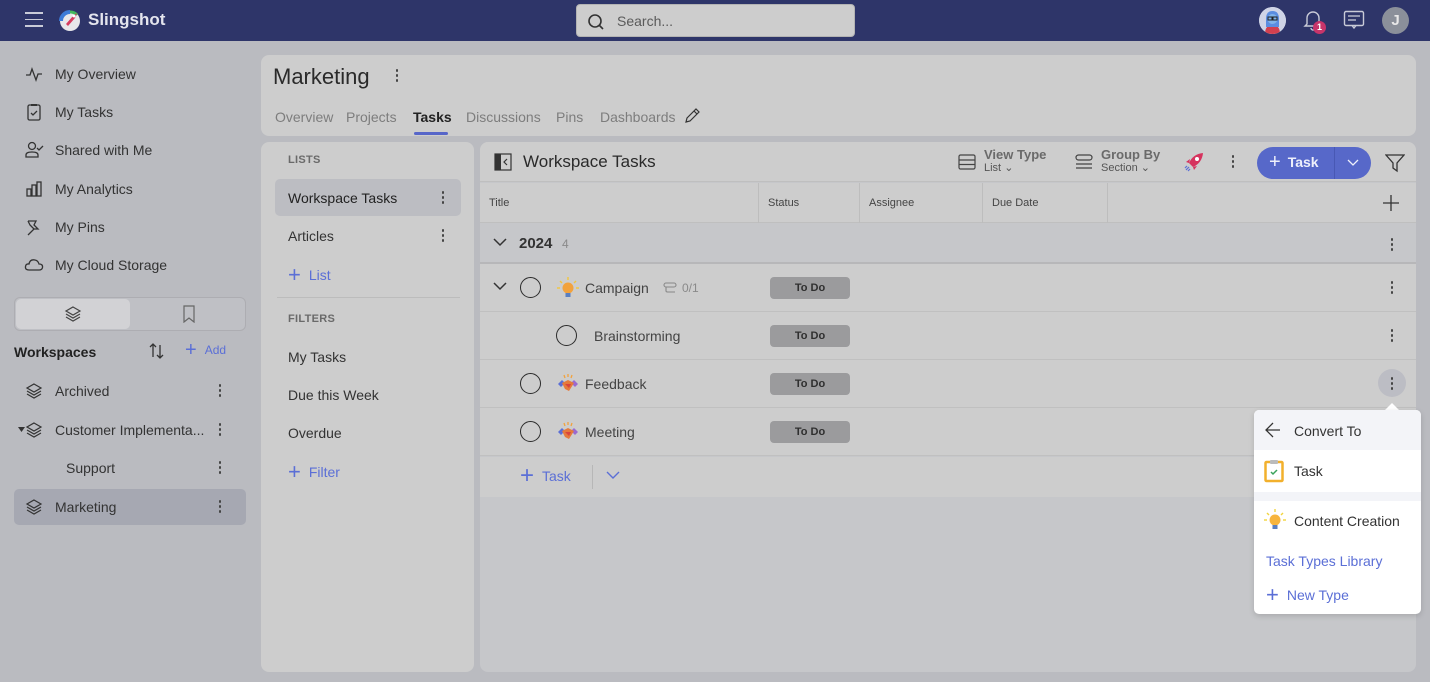 This screenshot has height=682, width=1430. Describe the element at coordinates (617, 288) in the screenshot. I see `task-name: Campaign` at that location.